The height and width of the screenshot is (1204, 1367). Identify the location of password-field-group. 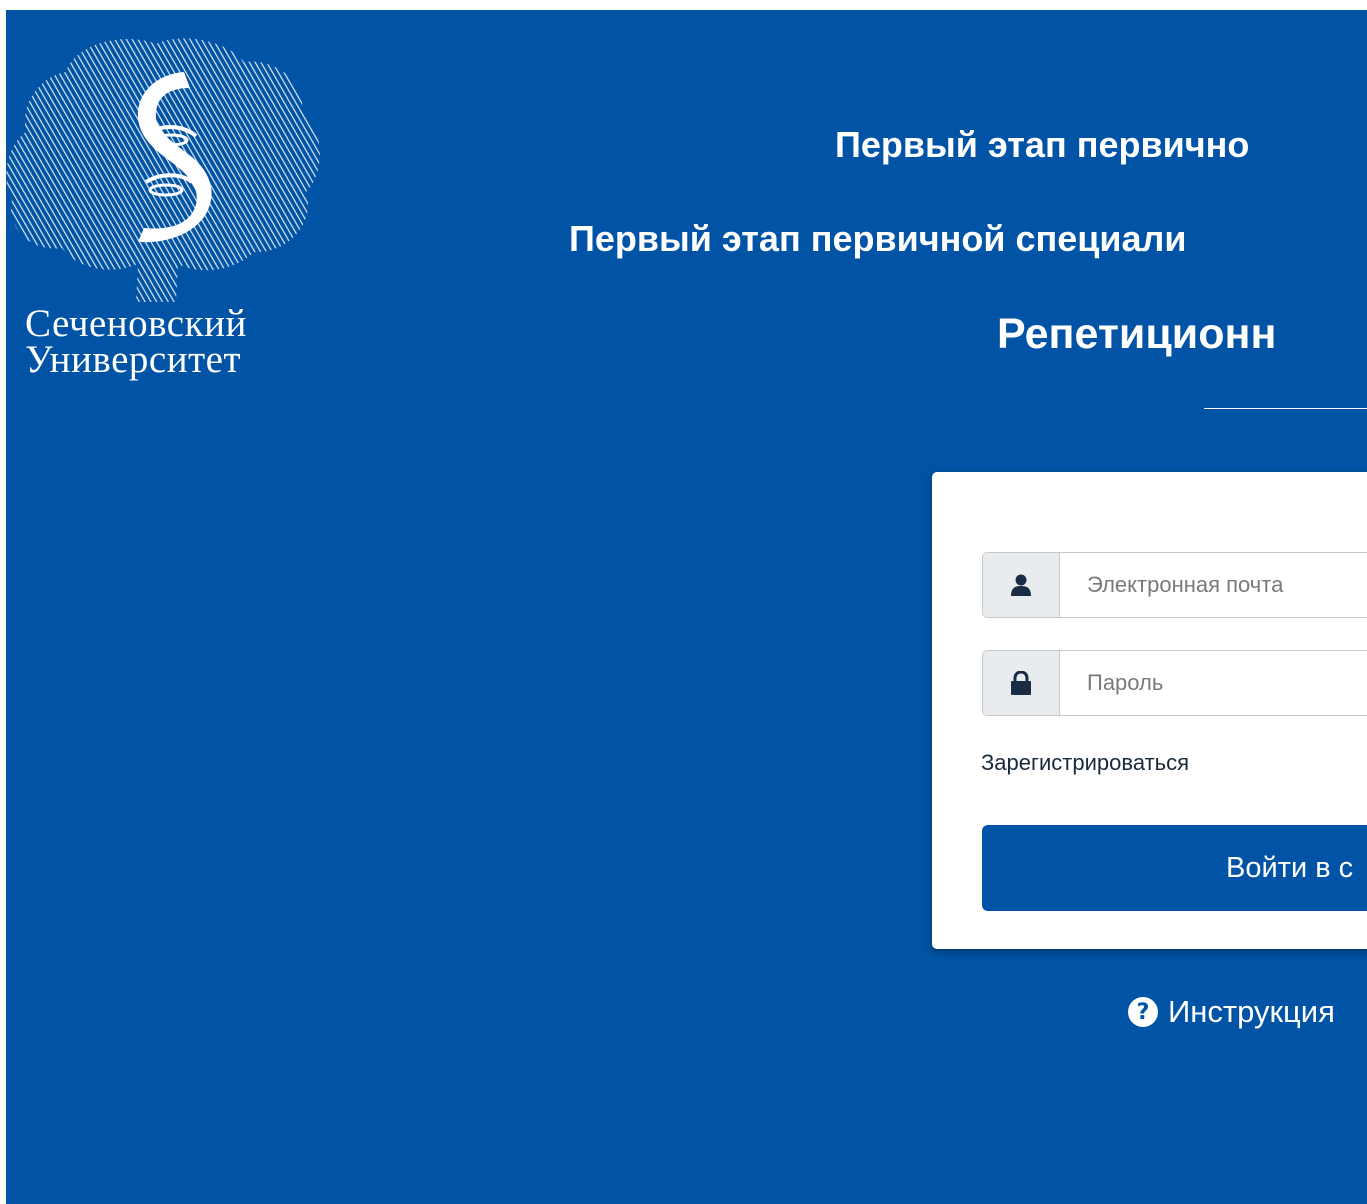
(1174, 683).